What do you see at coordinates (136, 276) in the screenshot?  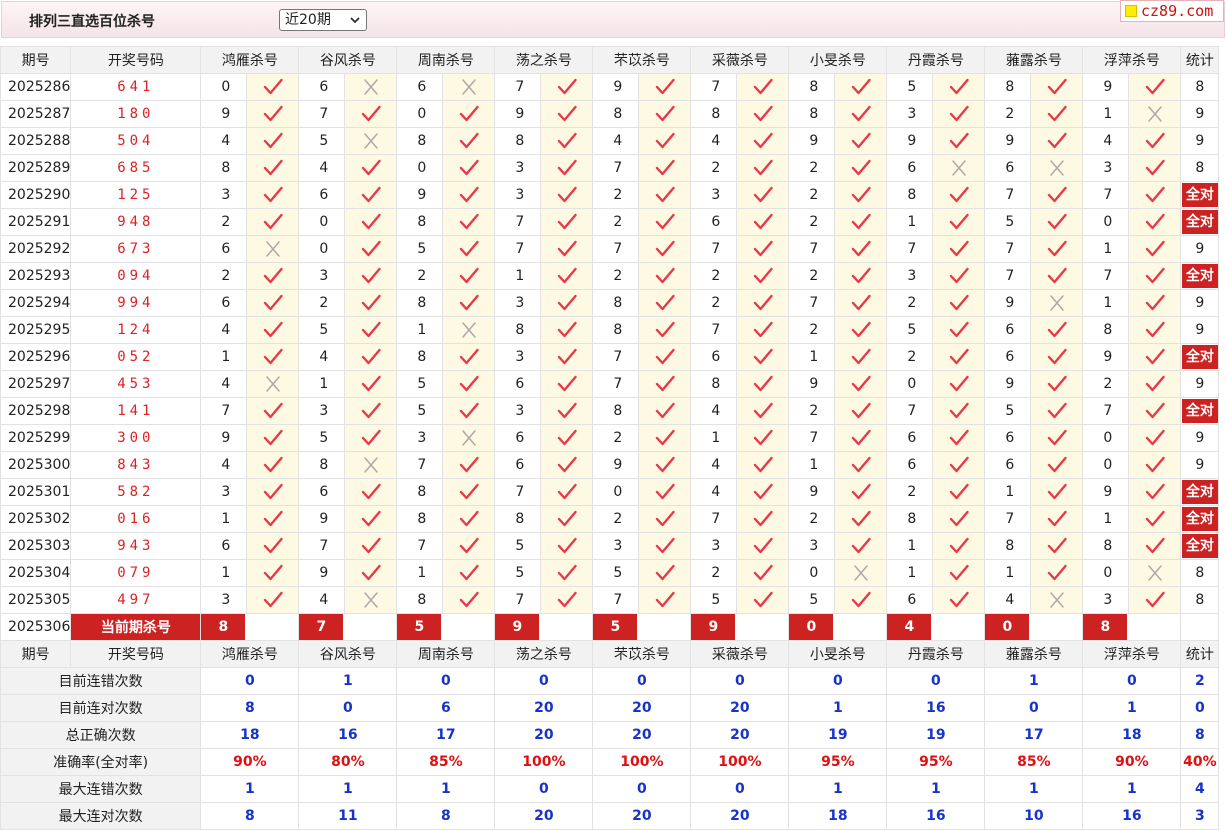 I see `draw-number-cell: 094` at bounding box center [136, 276].